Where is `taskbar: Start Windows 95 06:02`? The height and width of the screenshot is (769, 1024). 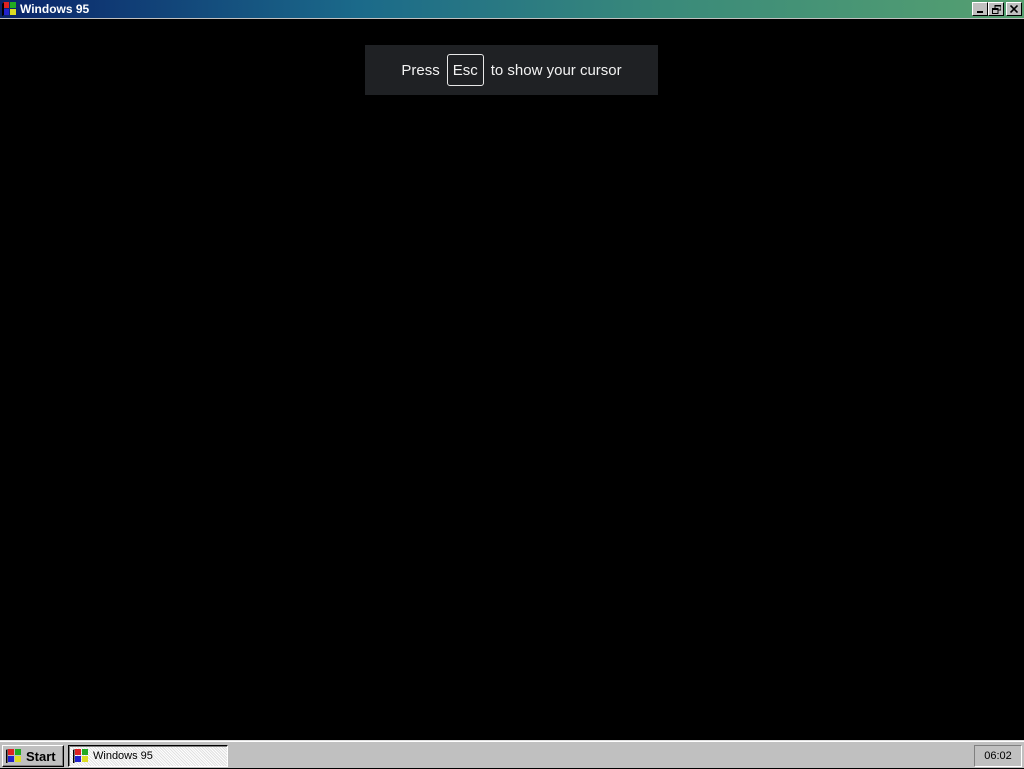 taskbar: Start Windows 95 06:02 is located at coordinates (512, 754).